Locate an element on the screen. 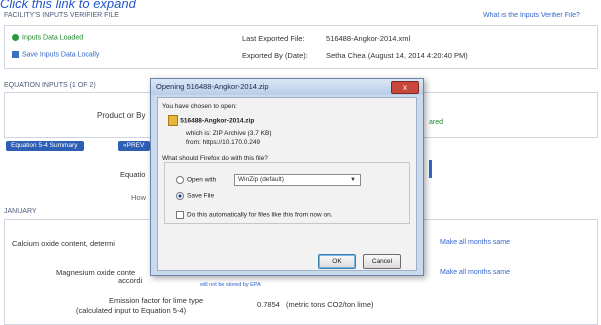 The height and width of the screenshot is (325, 601). chosen-text: You have chosen to open: is located at coordinates (199, 106).